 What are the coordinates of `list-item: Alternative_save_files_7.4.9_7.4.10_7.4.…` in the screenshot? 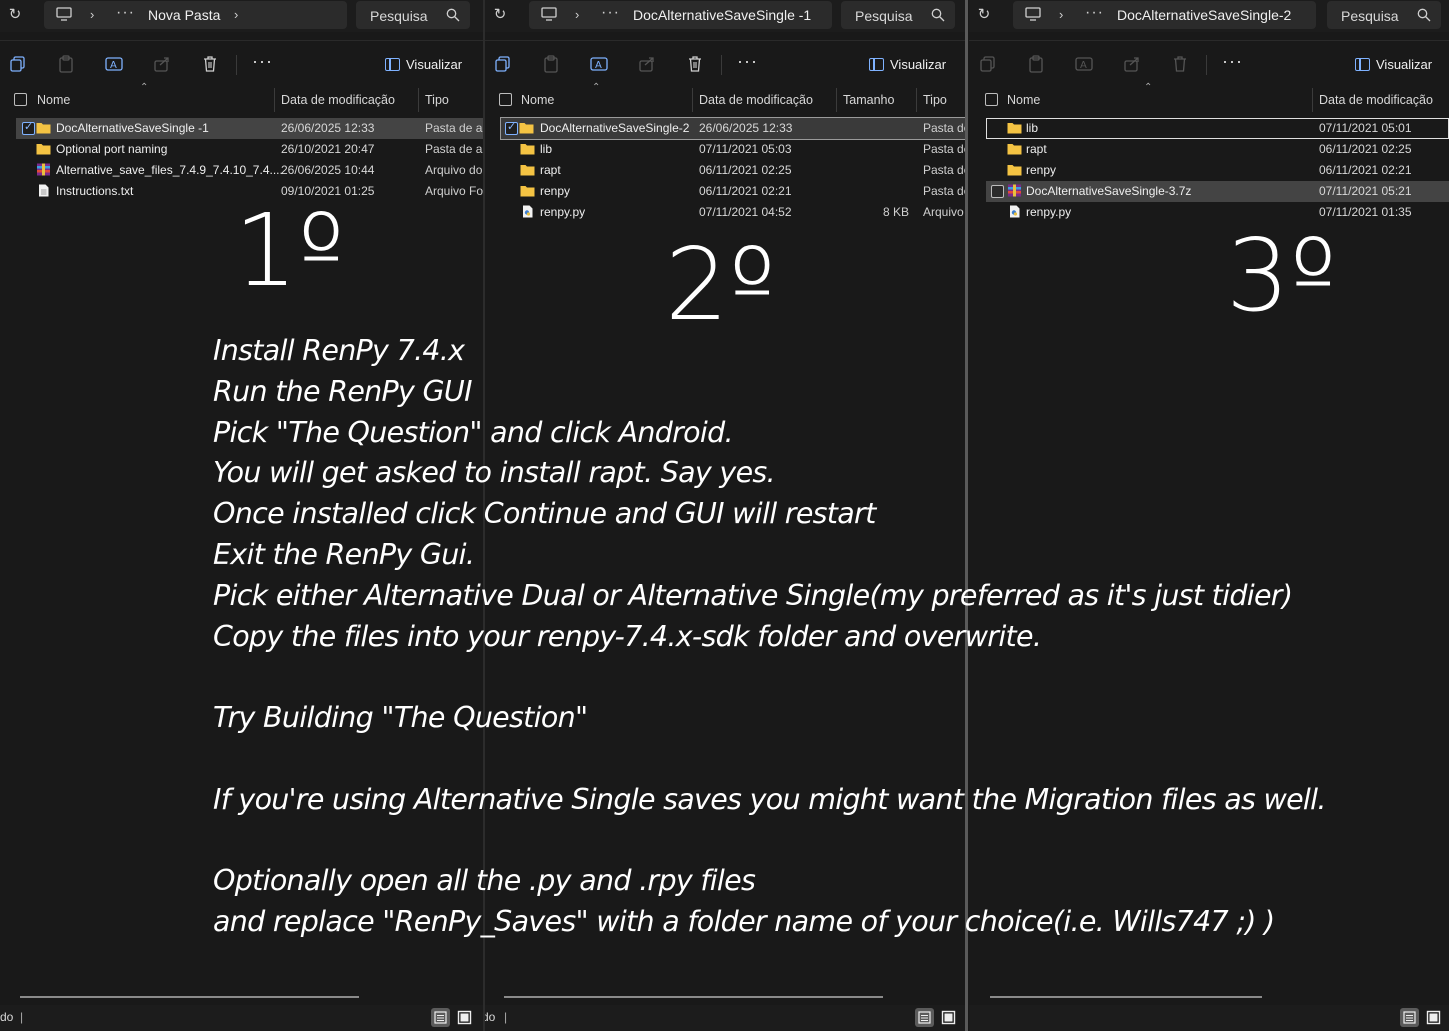 It's located at (241, 170).